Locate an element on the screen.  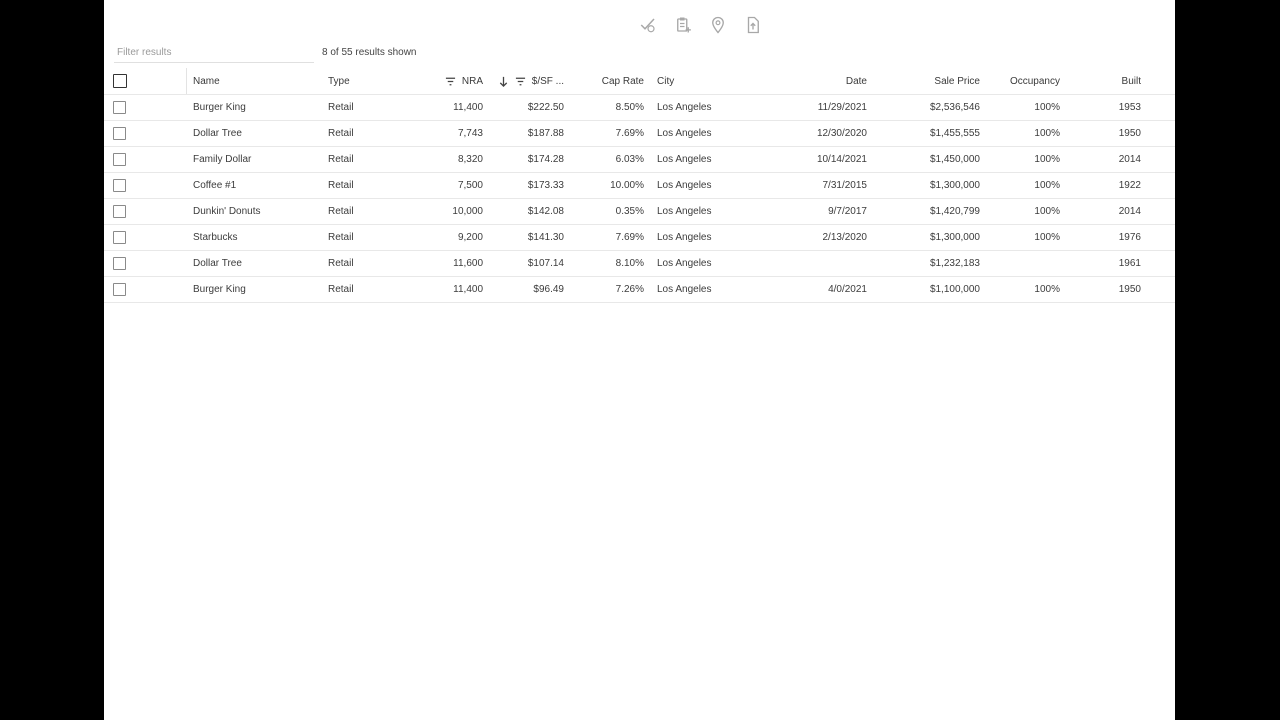
cell-psf: $107.14 is located at coordinates (545, 263).